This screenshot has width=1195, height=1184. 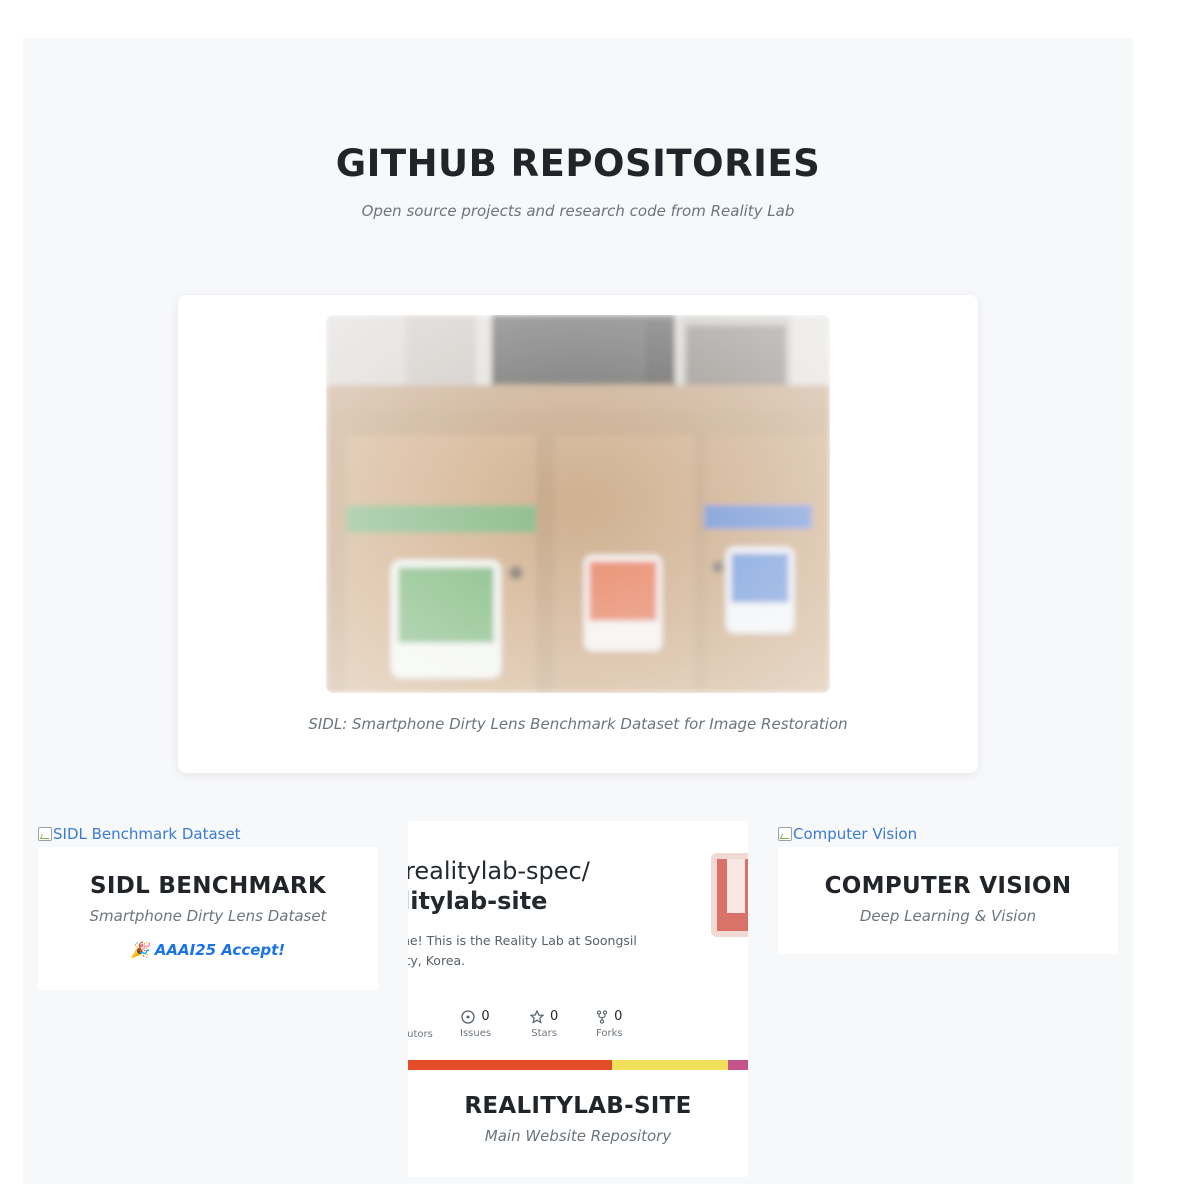 What do you see at coordinates (855, 834) in the screenshot?
I see `computer-vision-image-alt: Computer Vision` at bounding box center [855, 834].